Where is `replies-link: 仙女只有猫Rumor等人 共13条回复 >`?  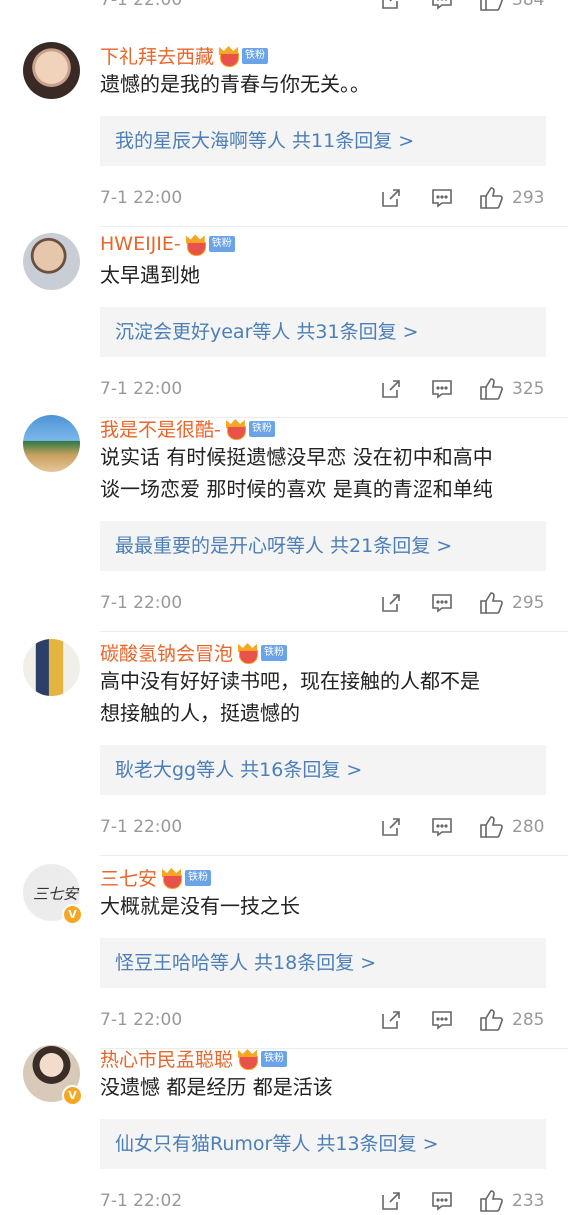 replies-link: 仙女只有猫Rumor等人 共13条回复 > is located at coordinates (323, 1144).